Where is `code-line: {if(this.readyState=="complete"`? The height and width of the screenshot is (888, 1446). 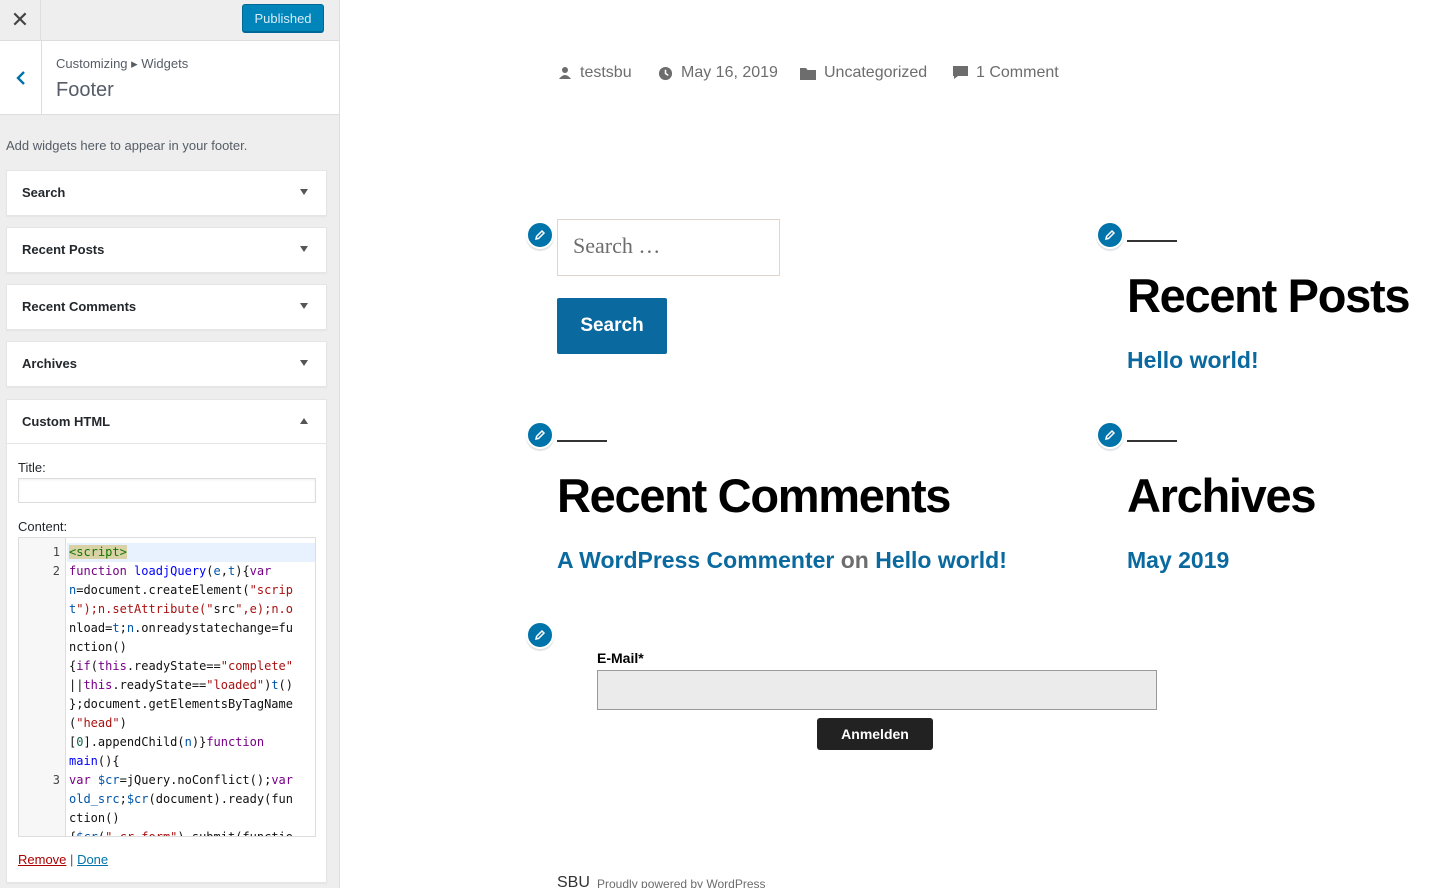 code-line: {if(this.readyState=="complete" is located at coordinates (181, 666).